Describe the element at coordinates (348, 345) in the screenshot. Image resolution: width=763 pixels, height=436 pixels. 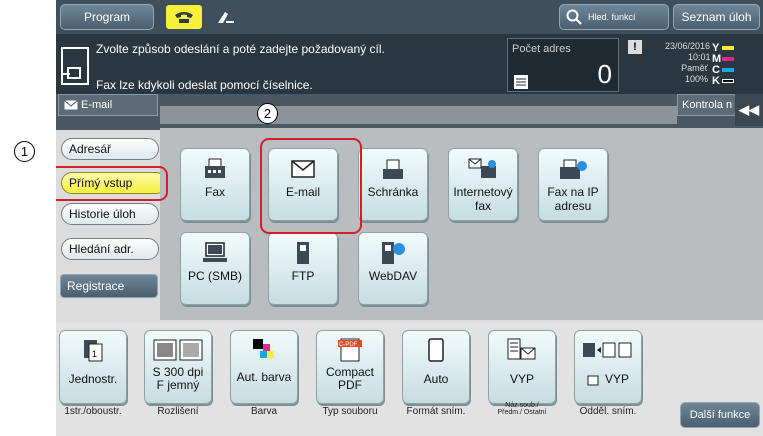
I see `pdf-badge-text: C-PDF` at that location.